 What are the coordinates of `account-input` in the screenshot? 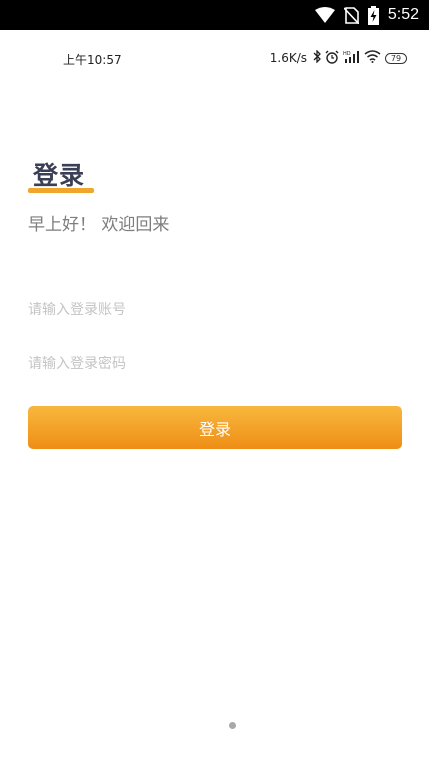 It's located at (215, 310).